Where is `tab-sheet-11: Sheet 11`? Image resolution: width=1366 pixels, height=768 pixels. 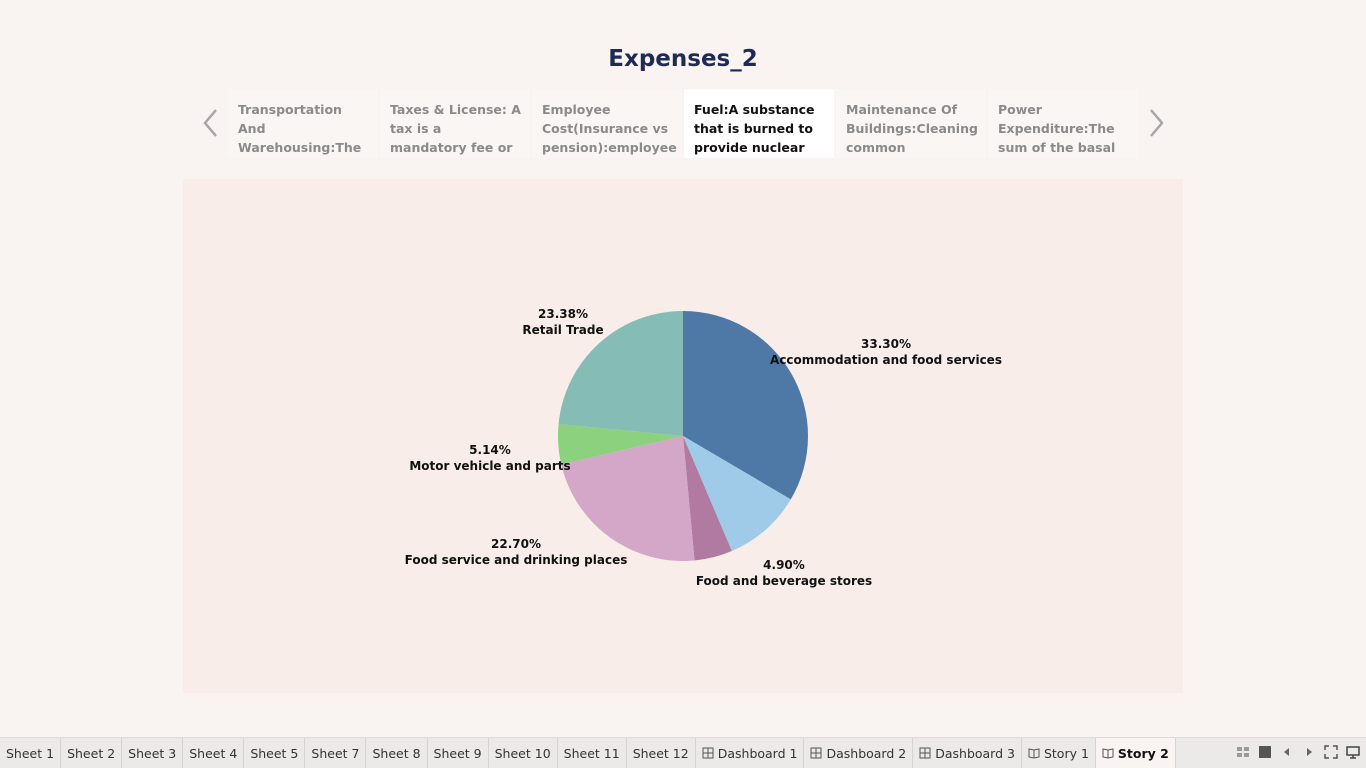 tab-sheet-11: Sheet 11 is located at coordinates (592, 753).